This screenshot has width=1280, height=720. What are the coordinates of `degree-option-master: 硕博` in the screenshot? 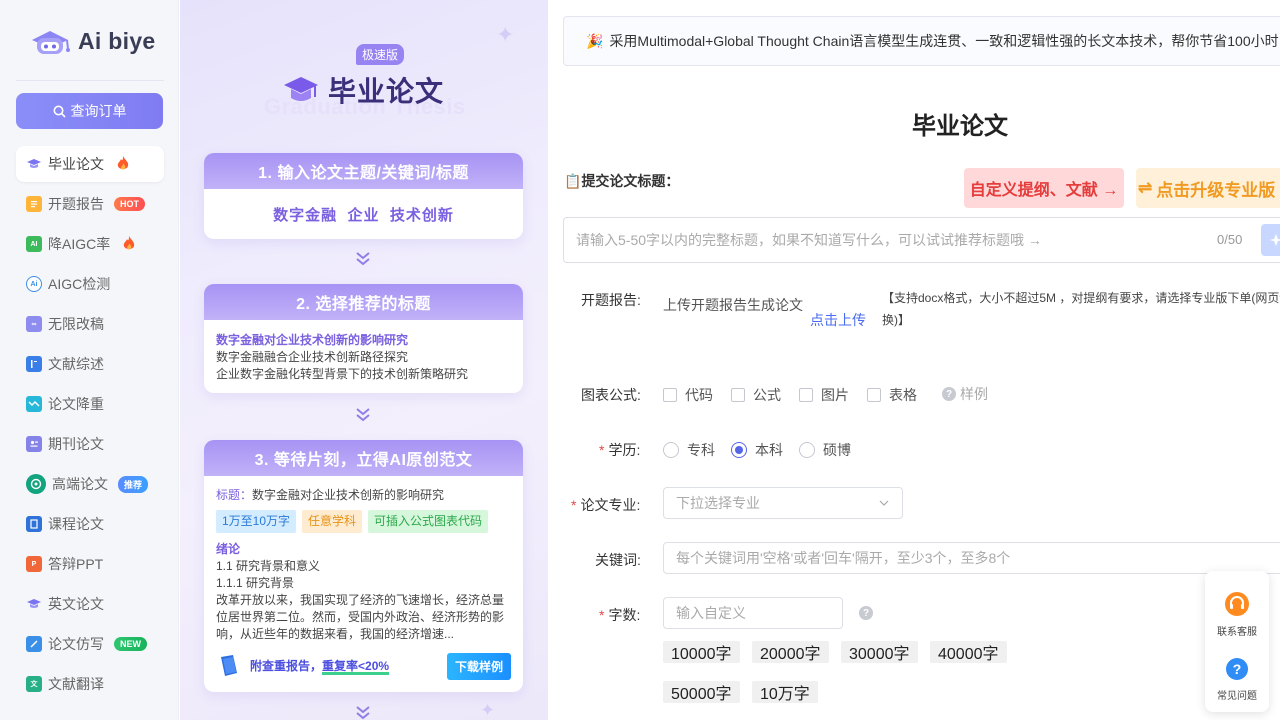 It's located at (825, 450).